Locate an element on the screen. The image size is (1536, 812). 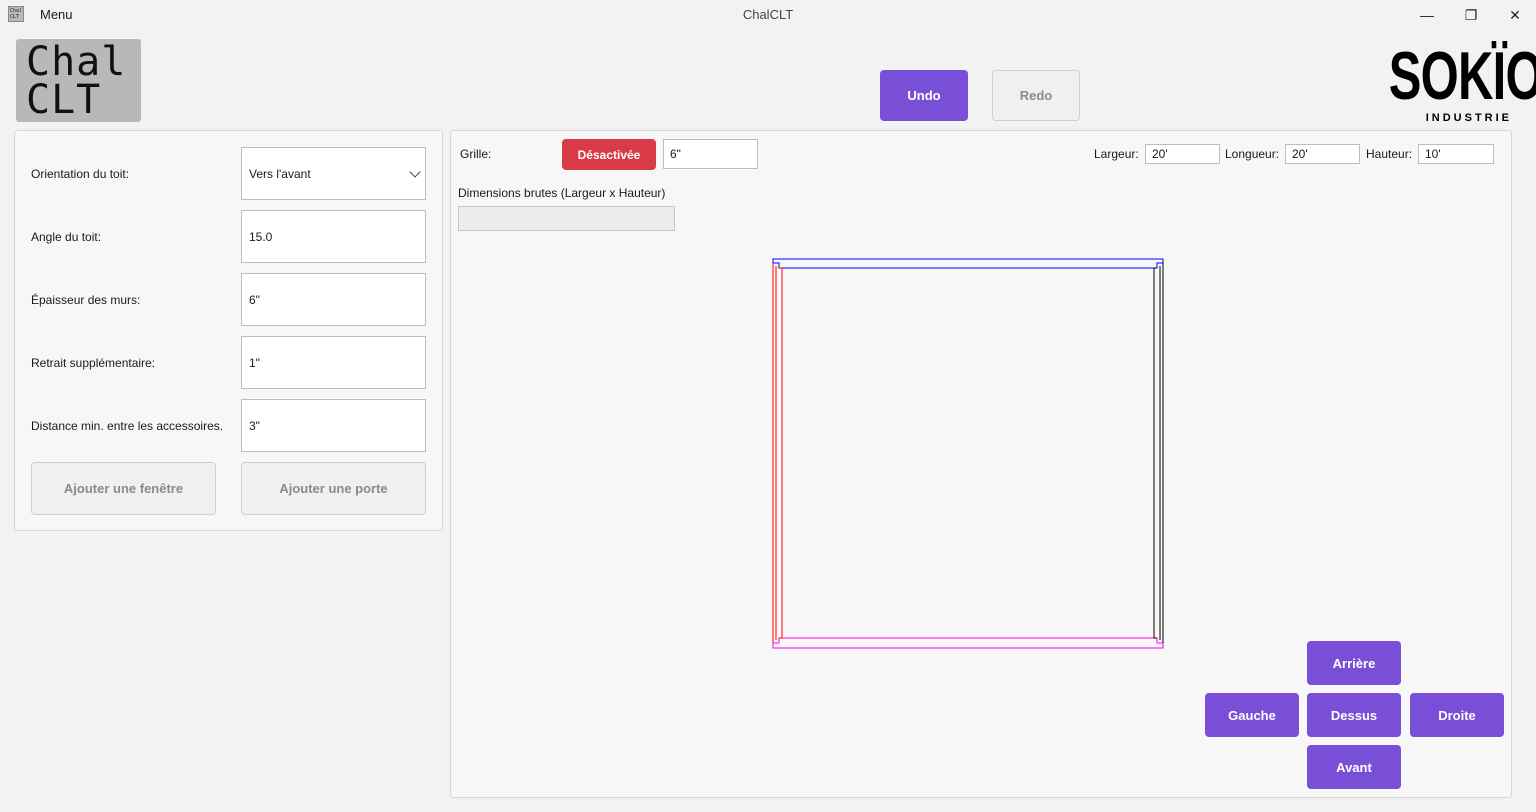
width-input: 20' is located at coordinates (1182, 154).